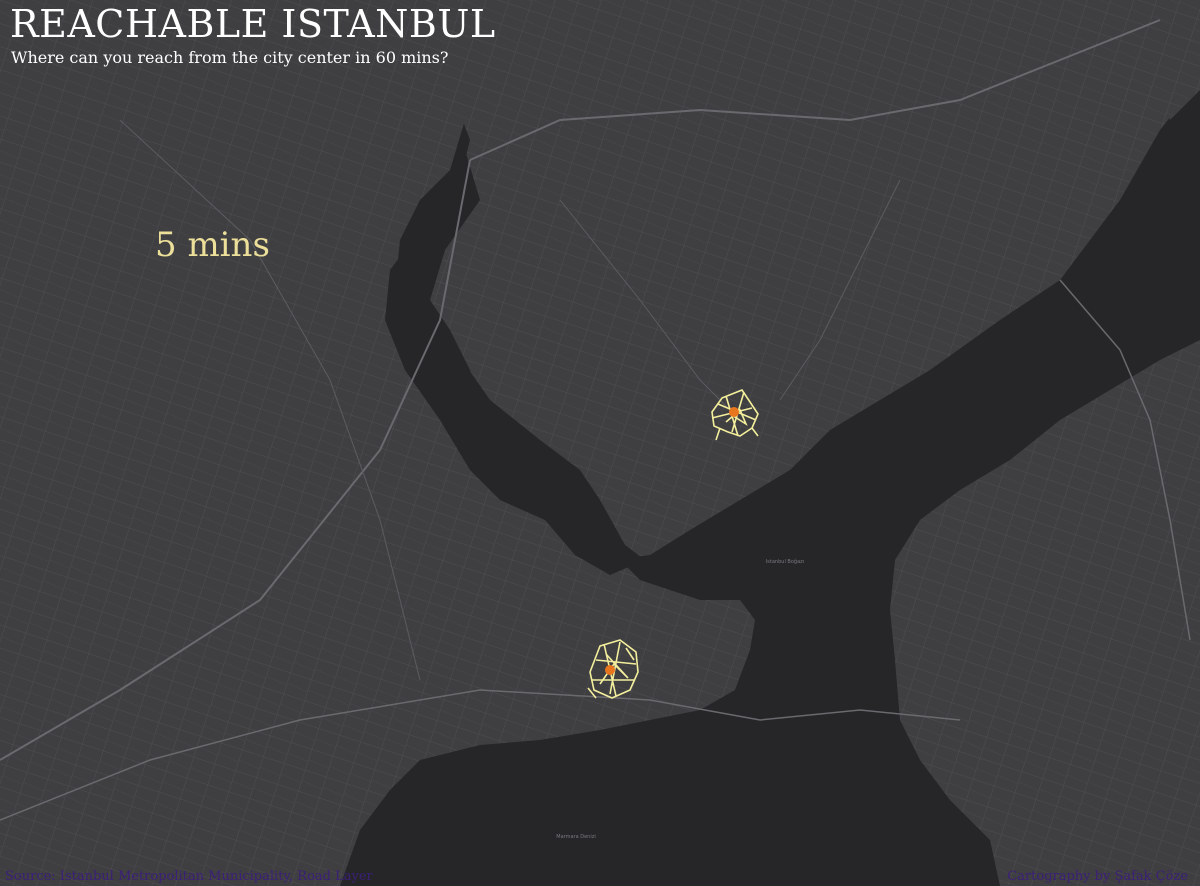  Describe the element at coordinates (576, 837) in the screenshot. I see `place-label-marmara: Marmara Denizi` at that location.